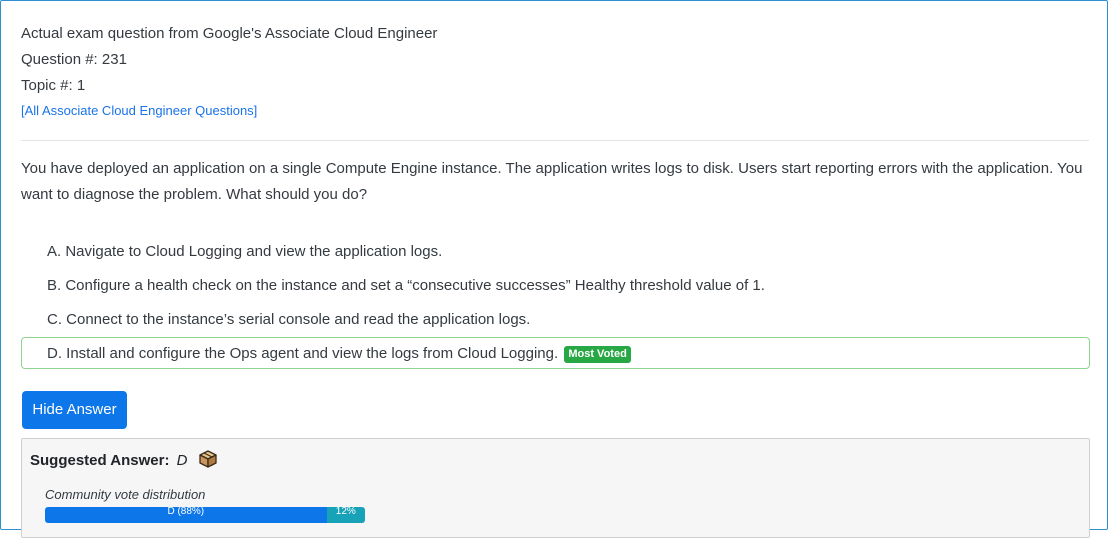 The width and height of the screenshot is (1110, 538). Describe the element at coordinates (182, 460) in the screenshot. I see `suggested-answer-value: D` at that location.